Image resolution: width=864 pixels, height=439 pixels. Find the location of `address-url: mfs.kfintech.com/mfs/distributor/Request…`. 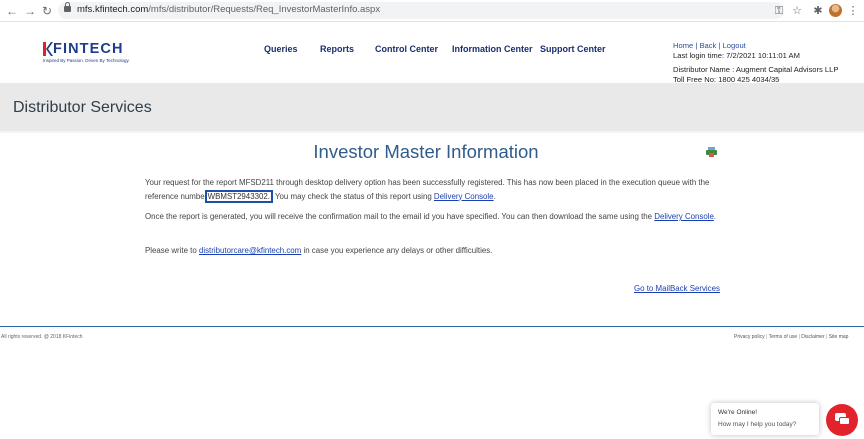

address-url: mfs.kfintech.com/mfs/distributor/Request… is located at coordinates (228, 9).